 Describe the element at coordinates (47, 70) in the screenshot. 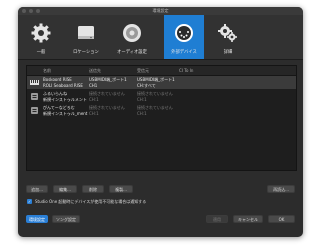

I see `column-name: 名前` at that location.